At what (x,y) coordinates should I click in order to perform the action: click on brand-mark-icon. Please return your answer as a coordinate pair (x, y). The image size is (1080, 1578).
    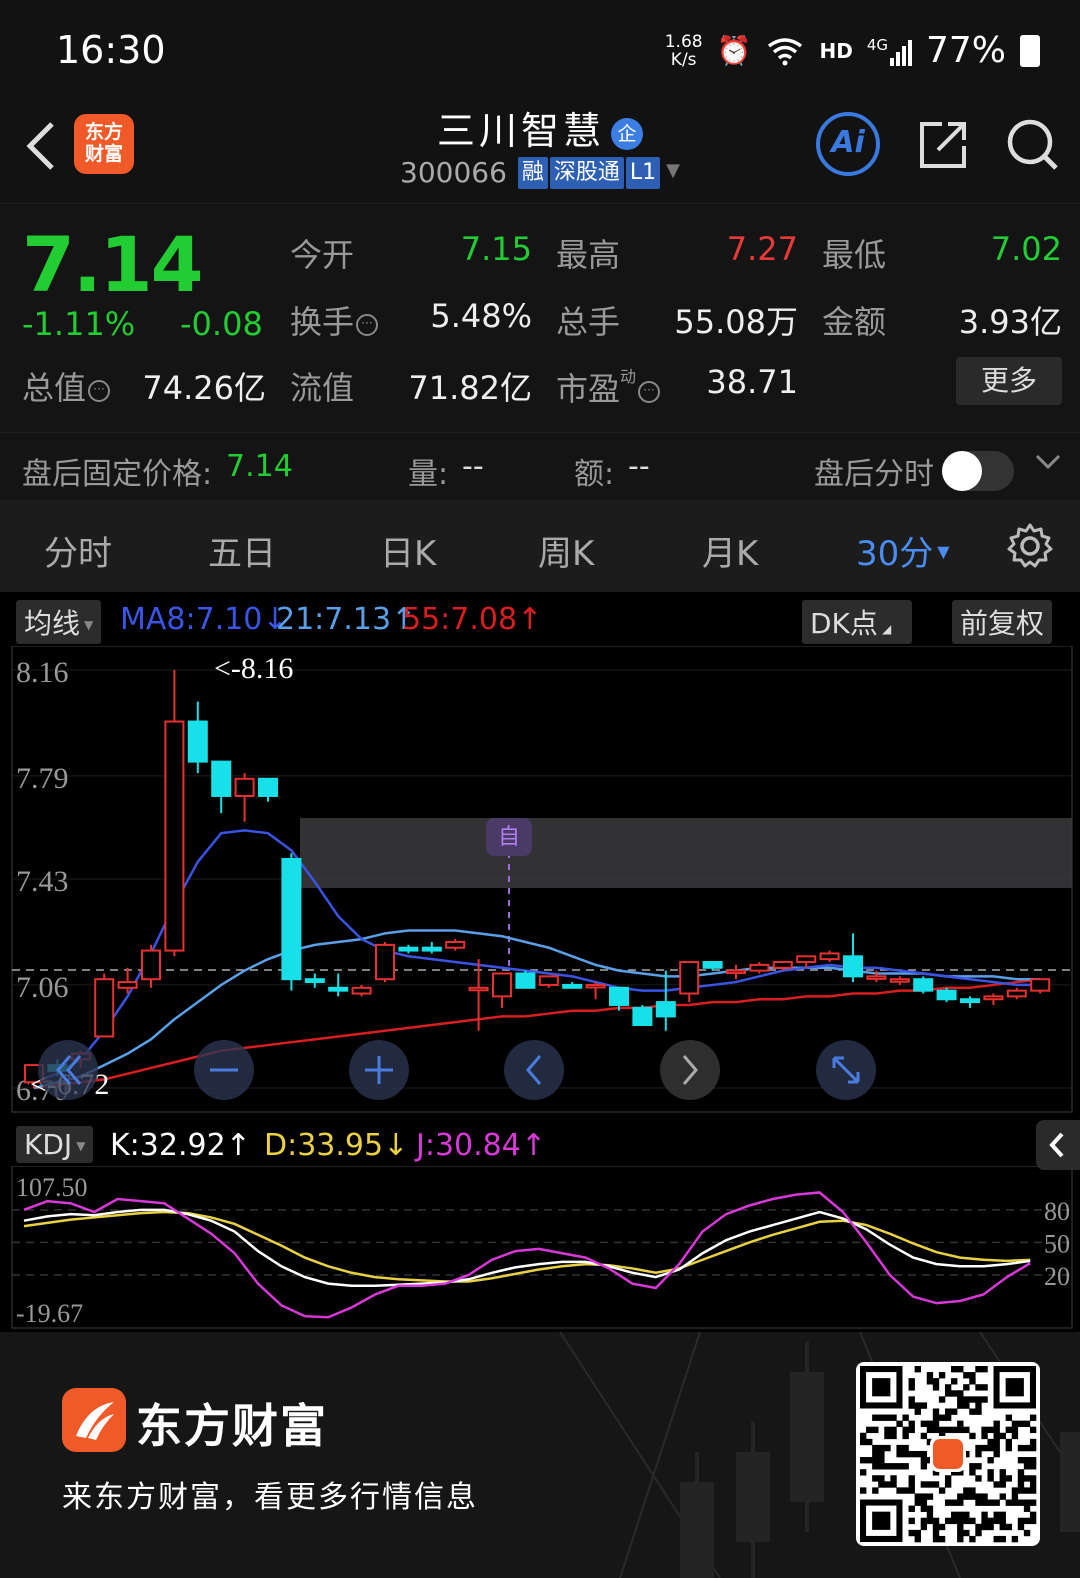
    Looking at the image, I should click on (95, 1421).